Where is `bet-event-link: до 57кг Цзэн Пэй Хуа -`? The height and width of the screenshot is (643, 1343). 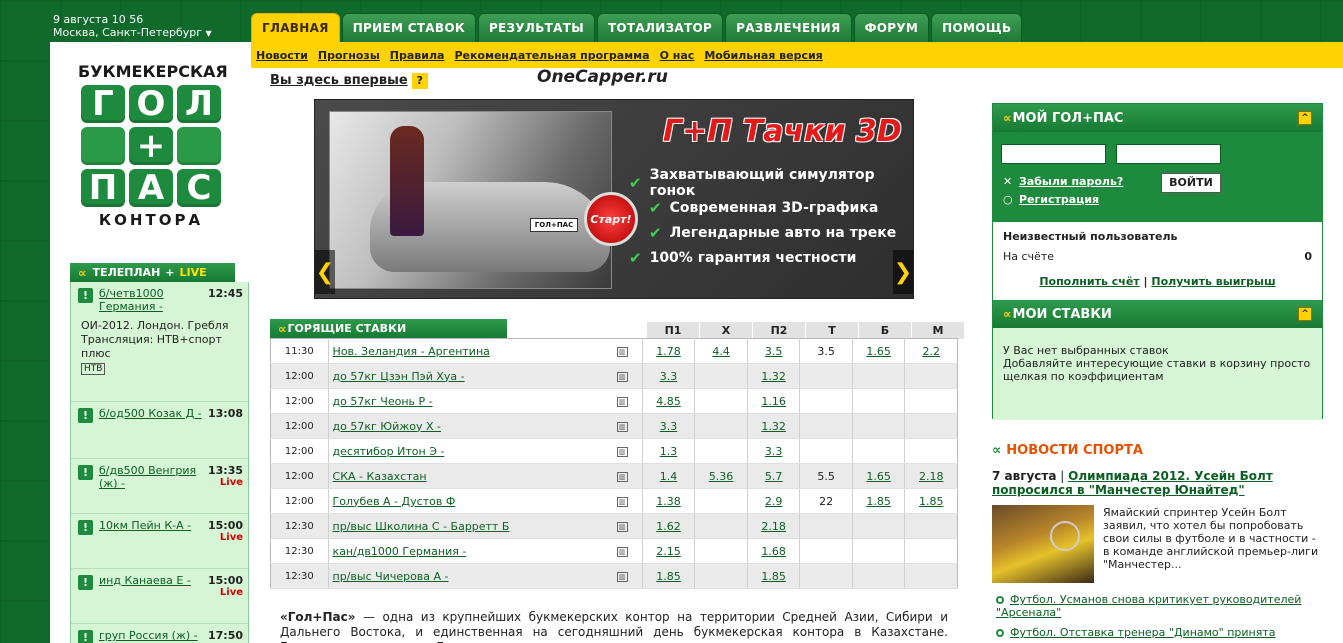
bet-event-link: до 57кг Цзэн Пэй Хуа - is located at coordinates (399, 376).